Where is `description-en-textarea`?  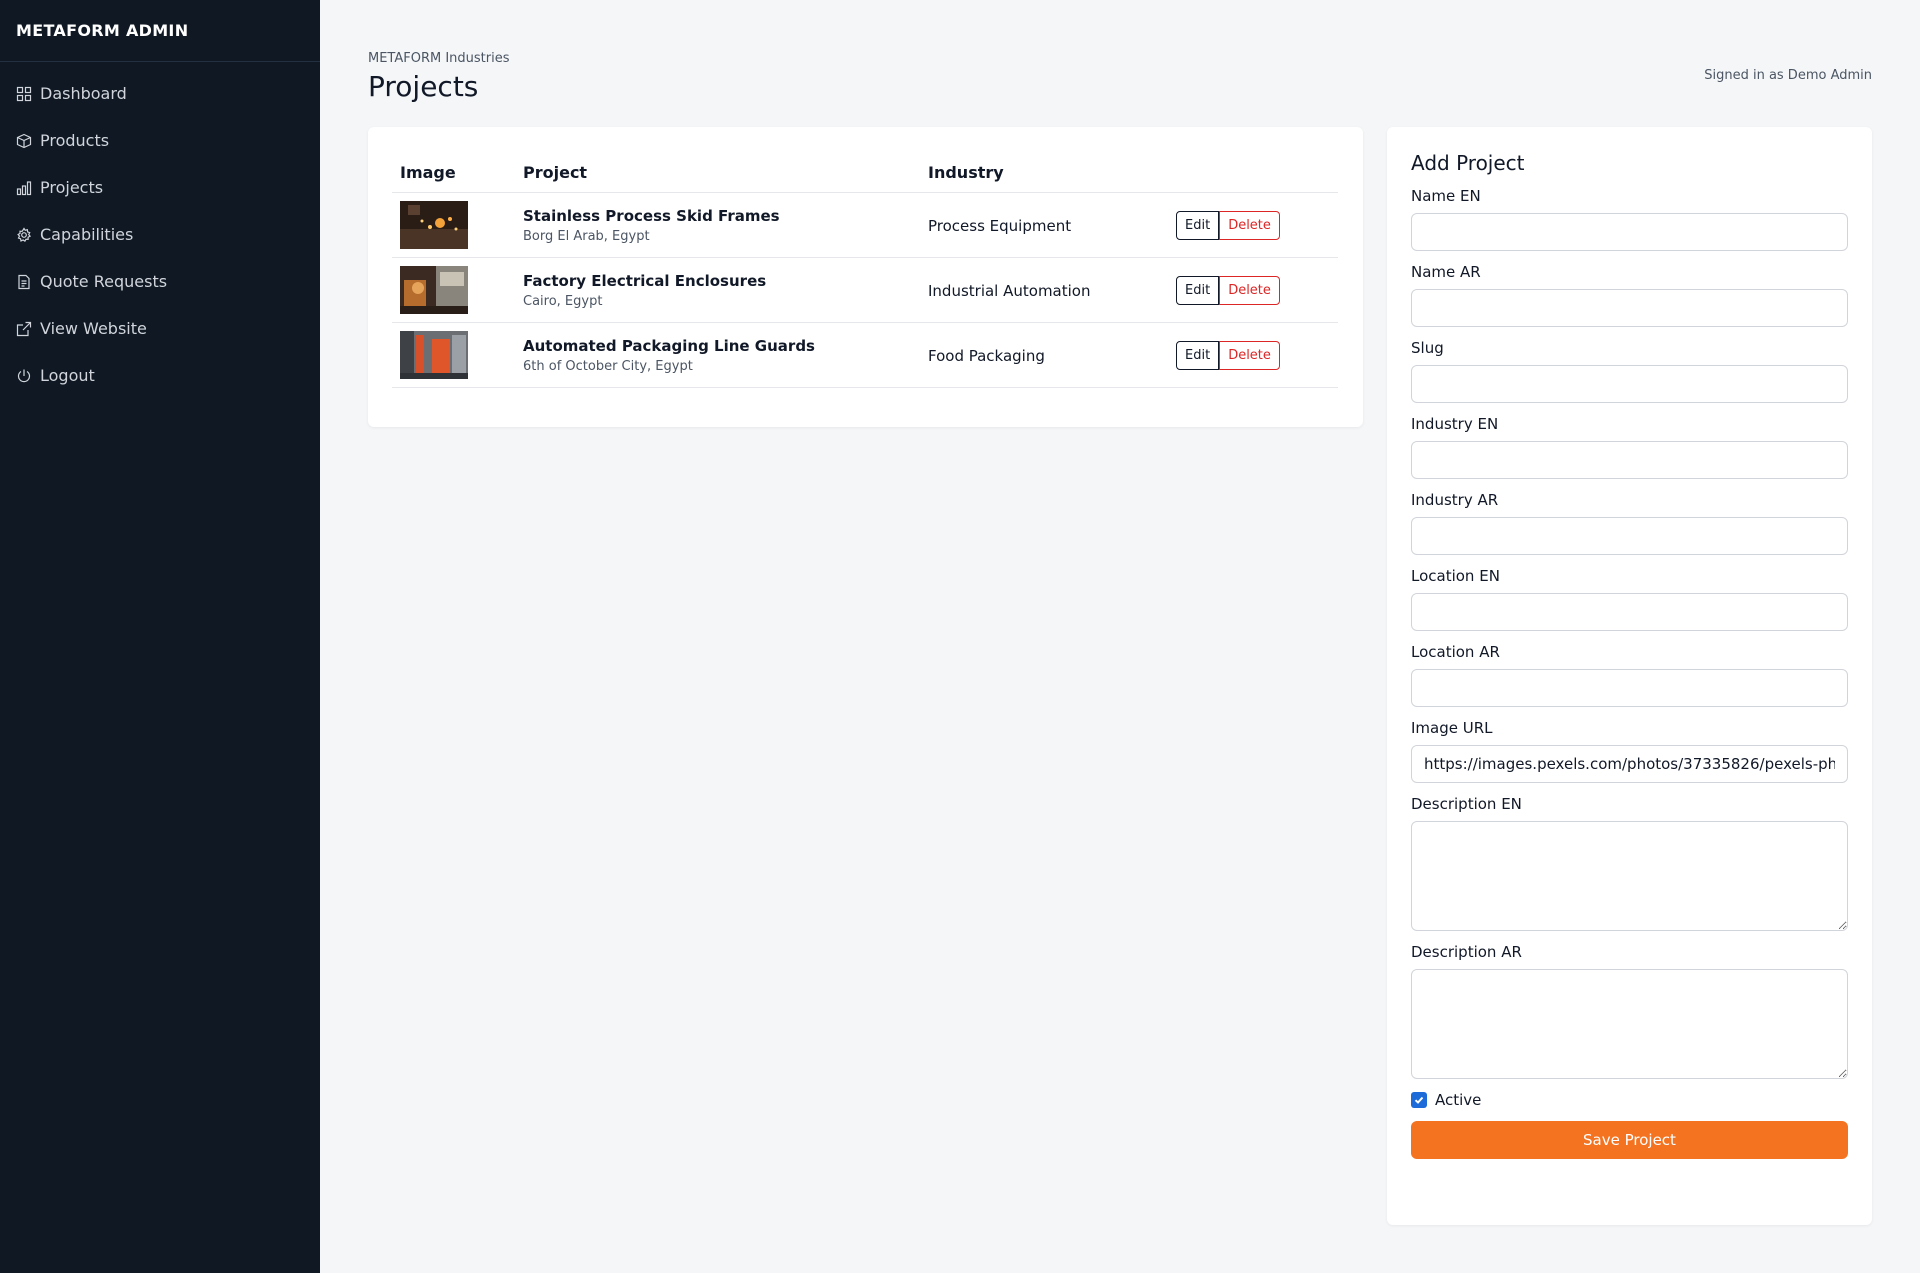 description-en-textarea is located at coordinates (1629, 876).